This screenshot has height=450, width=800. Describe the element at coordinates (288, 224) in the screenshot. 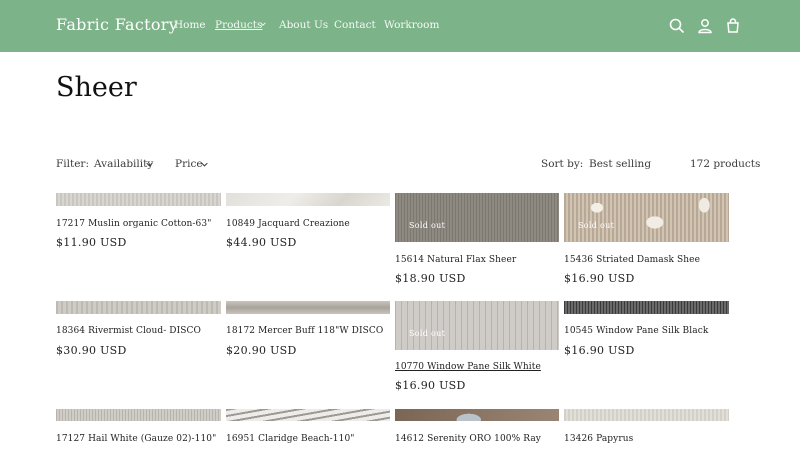

I see `product-title: 10849 Jacquard Creazione` at that location.